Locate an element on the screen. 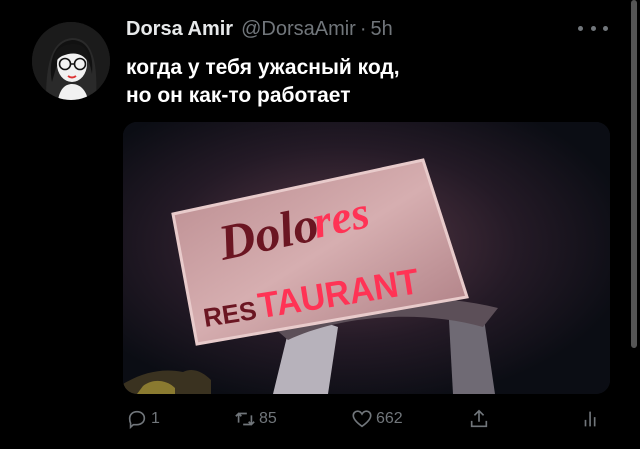 This screenshot has height=449, width=640. author-handle: @DorsaAmir is located at coordinates (298, 29).